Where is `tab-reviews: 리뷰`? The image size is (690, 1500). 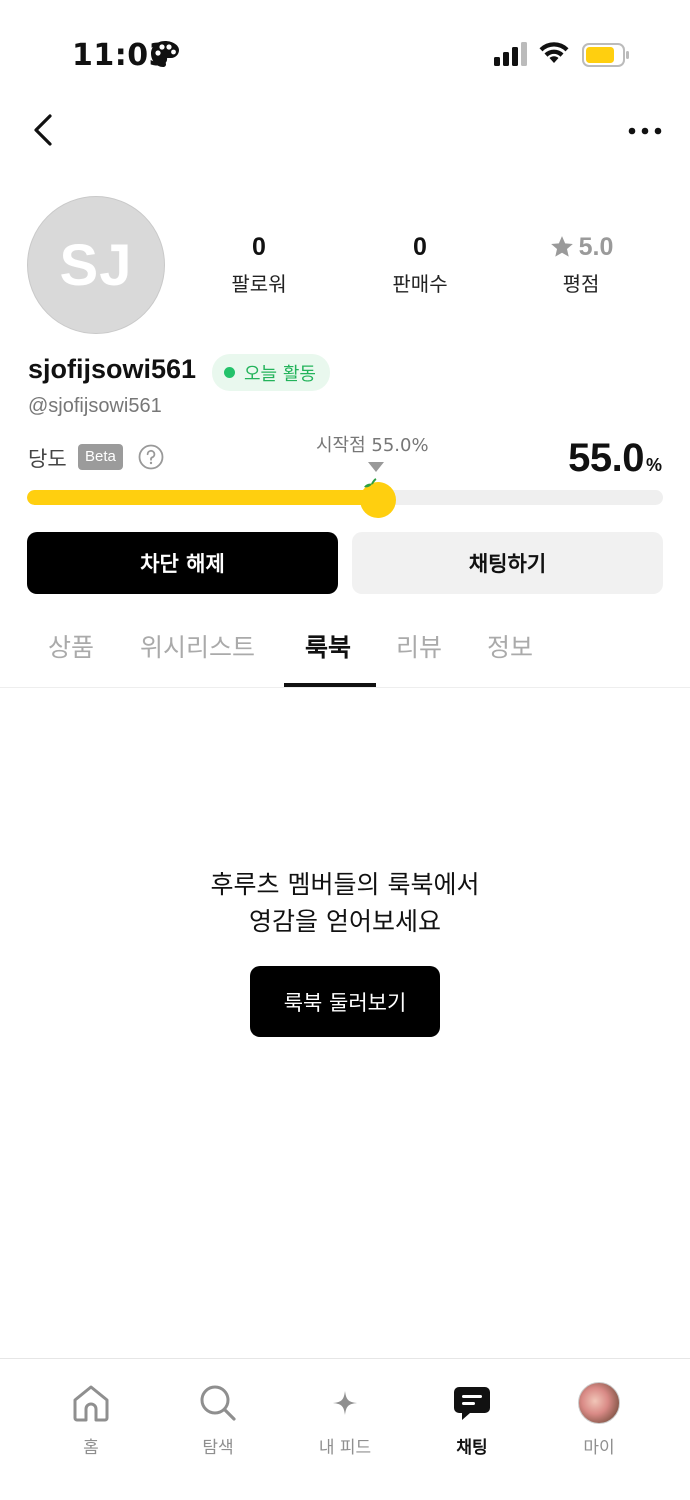 tab-reviews: 리뷰 is located at coordinates (419, 646).